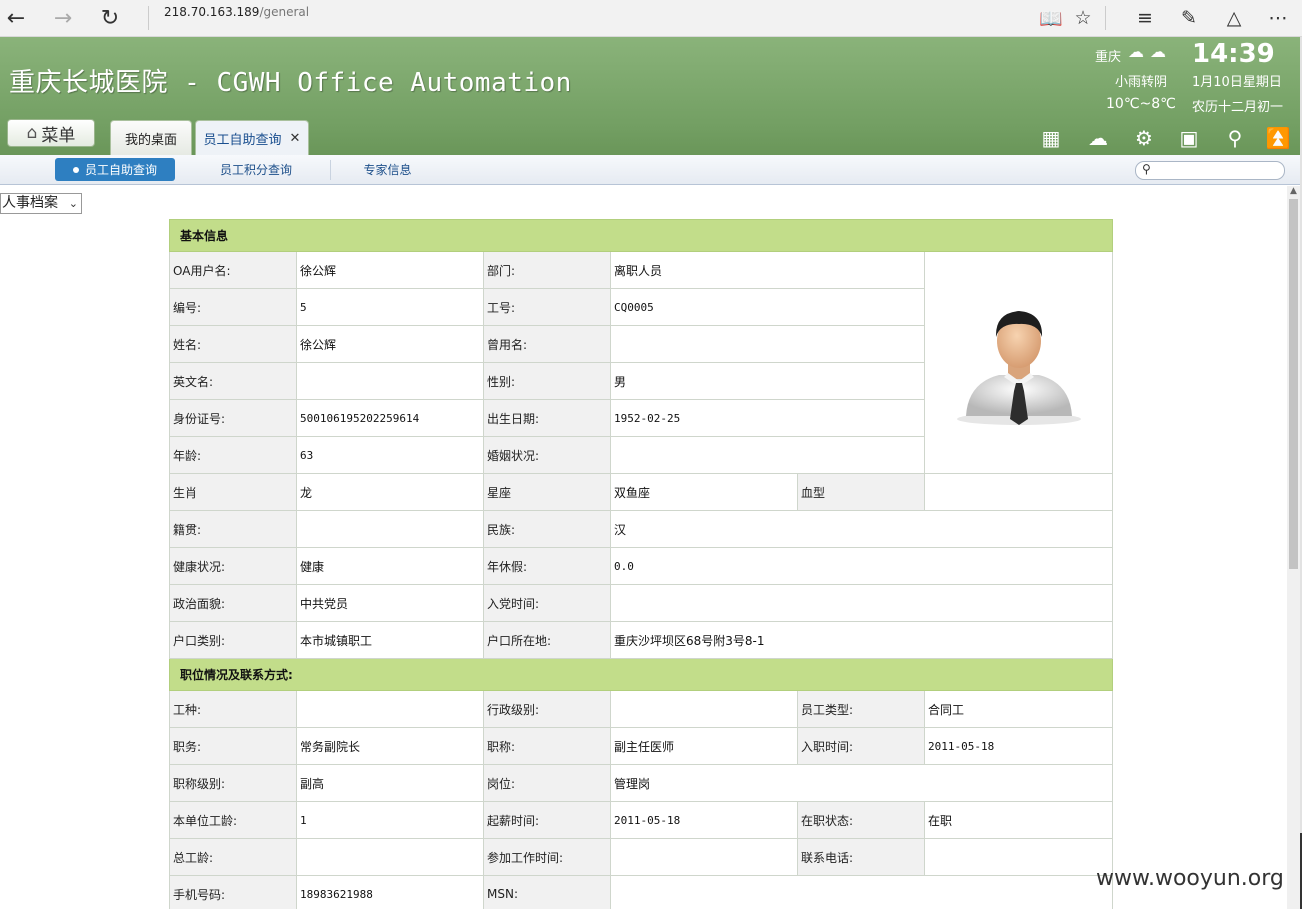 Image resolution: width=1302 pixels, height=909 pixels. What do you see at coordinates (1083, 18) in the screenshot?
I see `favorite-star-icon: ☆` at bounding box center [1083, 18].